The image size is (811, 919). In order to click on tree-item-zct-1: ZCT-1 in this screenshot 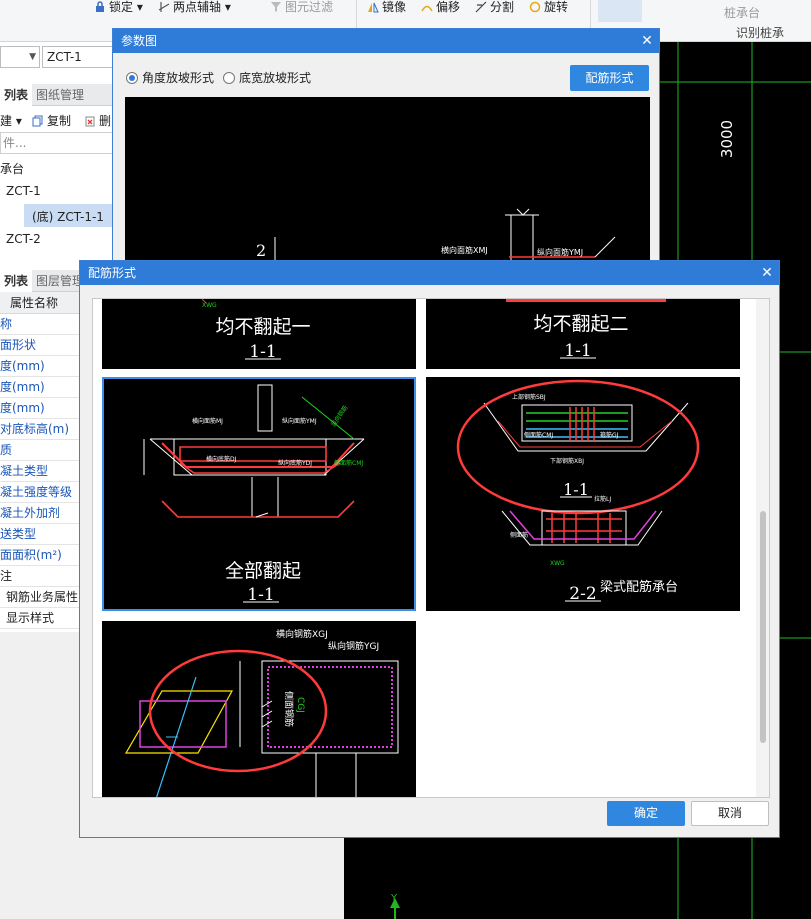, I will do `click(23, 191)`.